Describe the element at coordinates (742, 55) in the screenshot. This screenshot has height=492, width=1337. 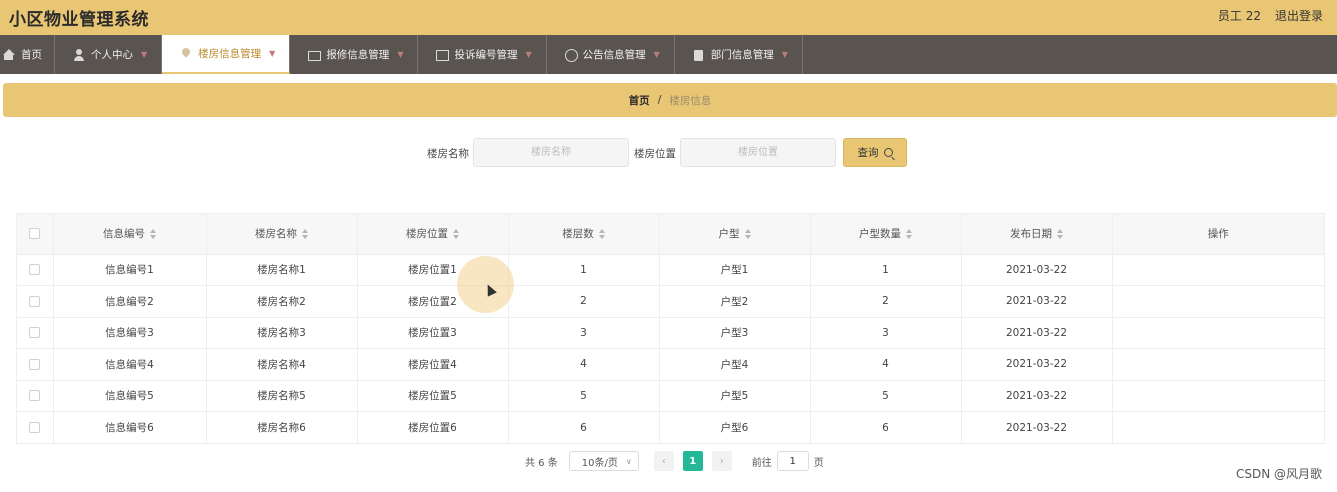
I see `nav-item-label: 部门信息管理` at that location.